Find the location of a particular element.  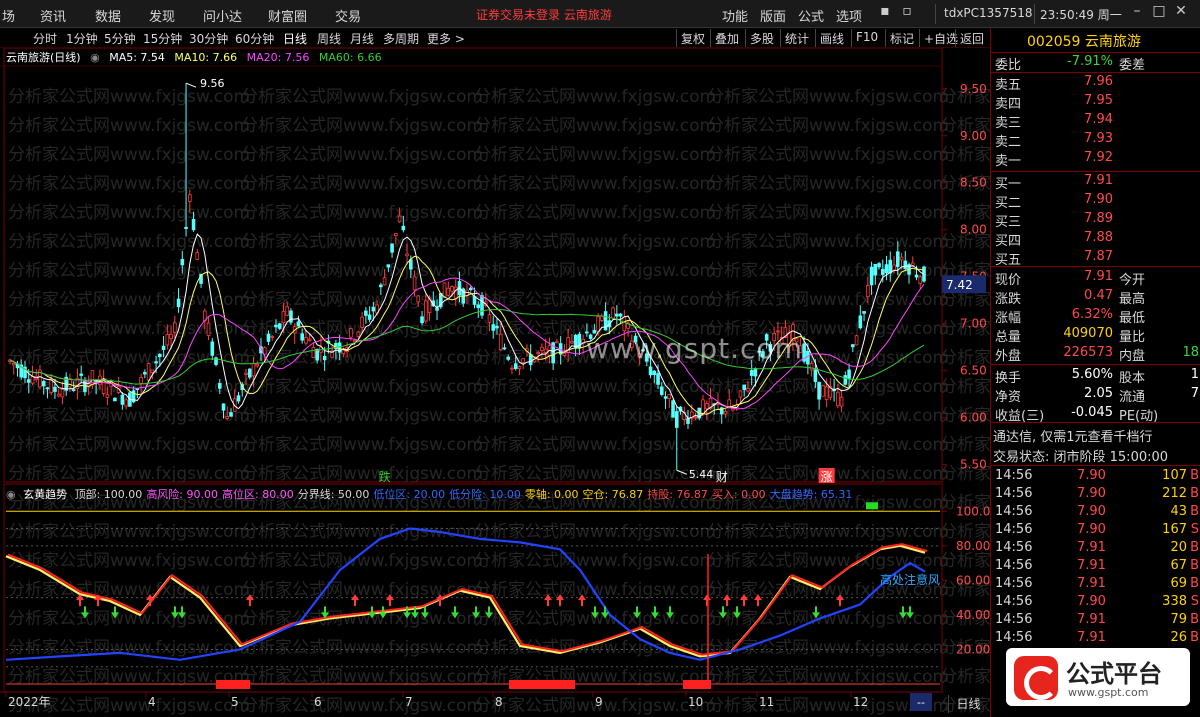

bid-price: 7.88 is located at coordinates (1098, 237).